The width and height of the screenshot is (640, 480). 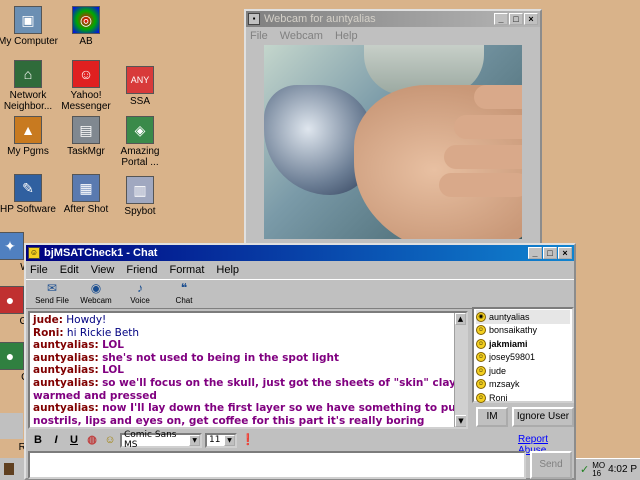 What do you see at coordinates (38, 440) in the screenshot?
I see `bold-button: B` at bounding box center [38, 440].